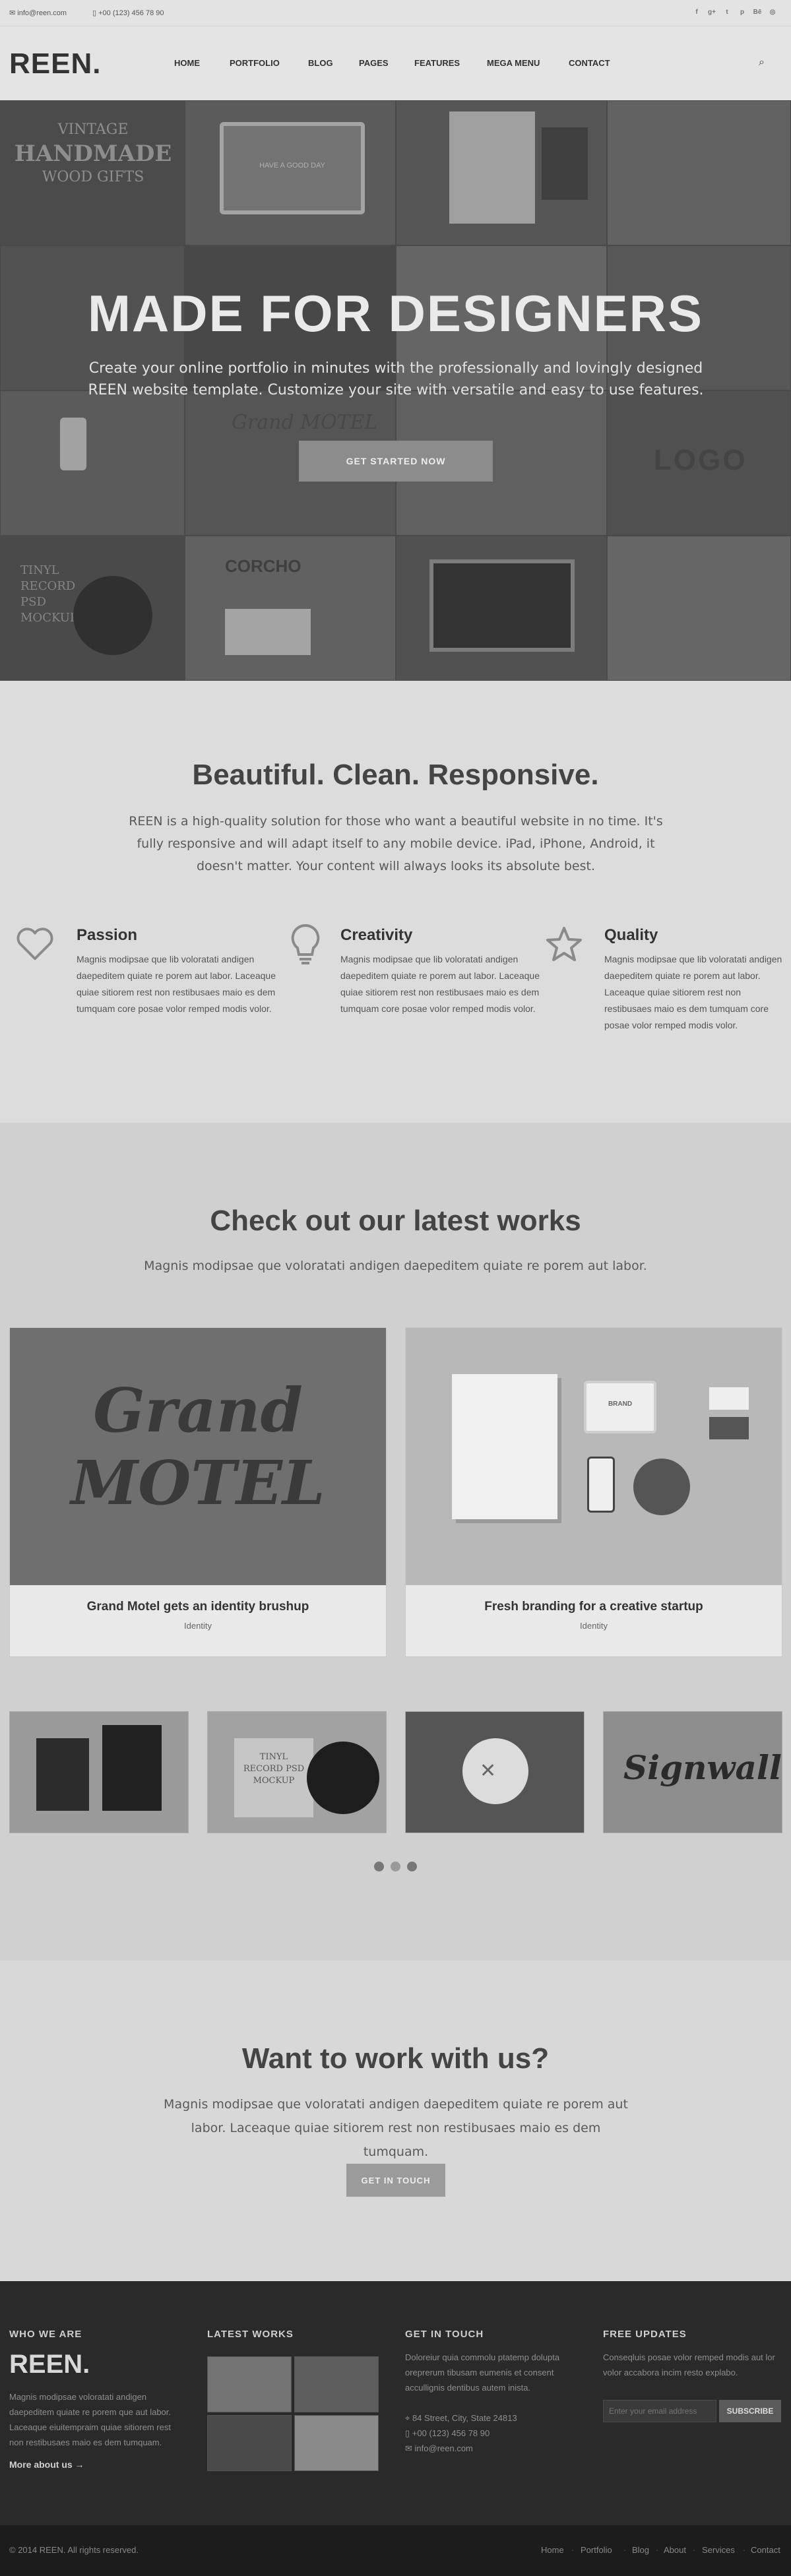 The image size is (791, 2576). What do you see at coordinates (255, 63) in the screenshot?
I see `nav-item-portfolio: PORTFOLIO` at bounding box center [255, 63].